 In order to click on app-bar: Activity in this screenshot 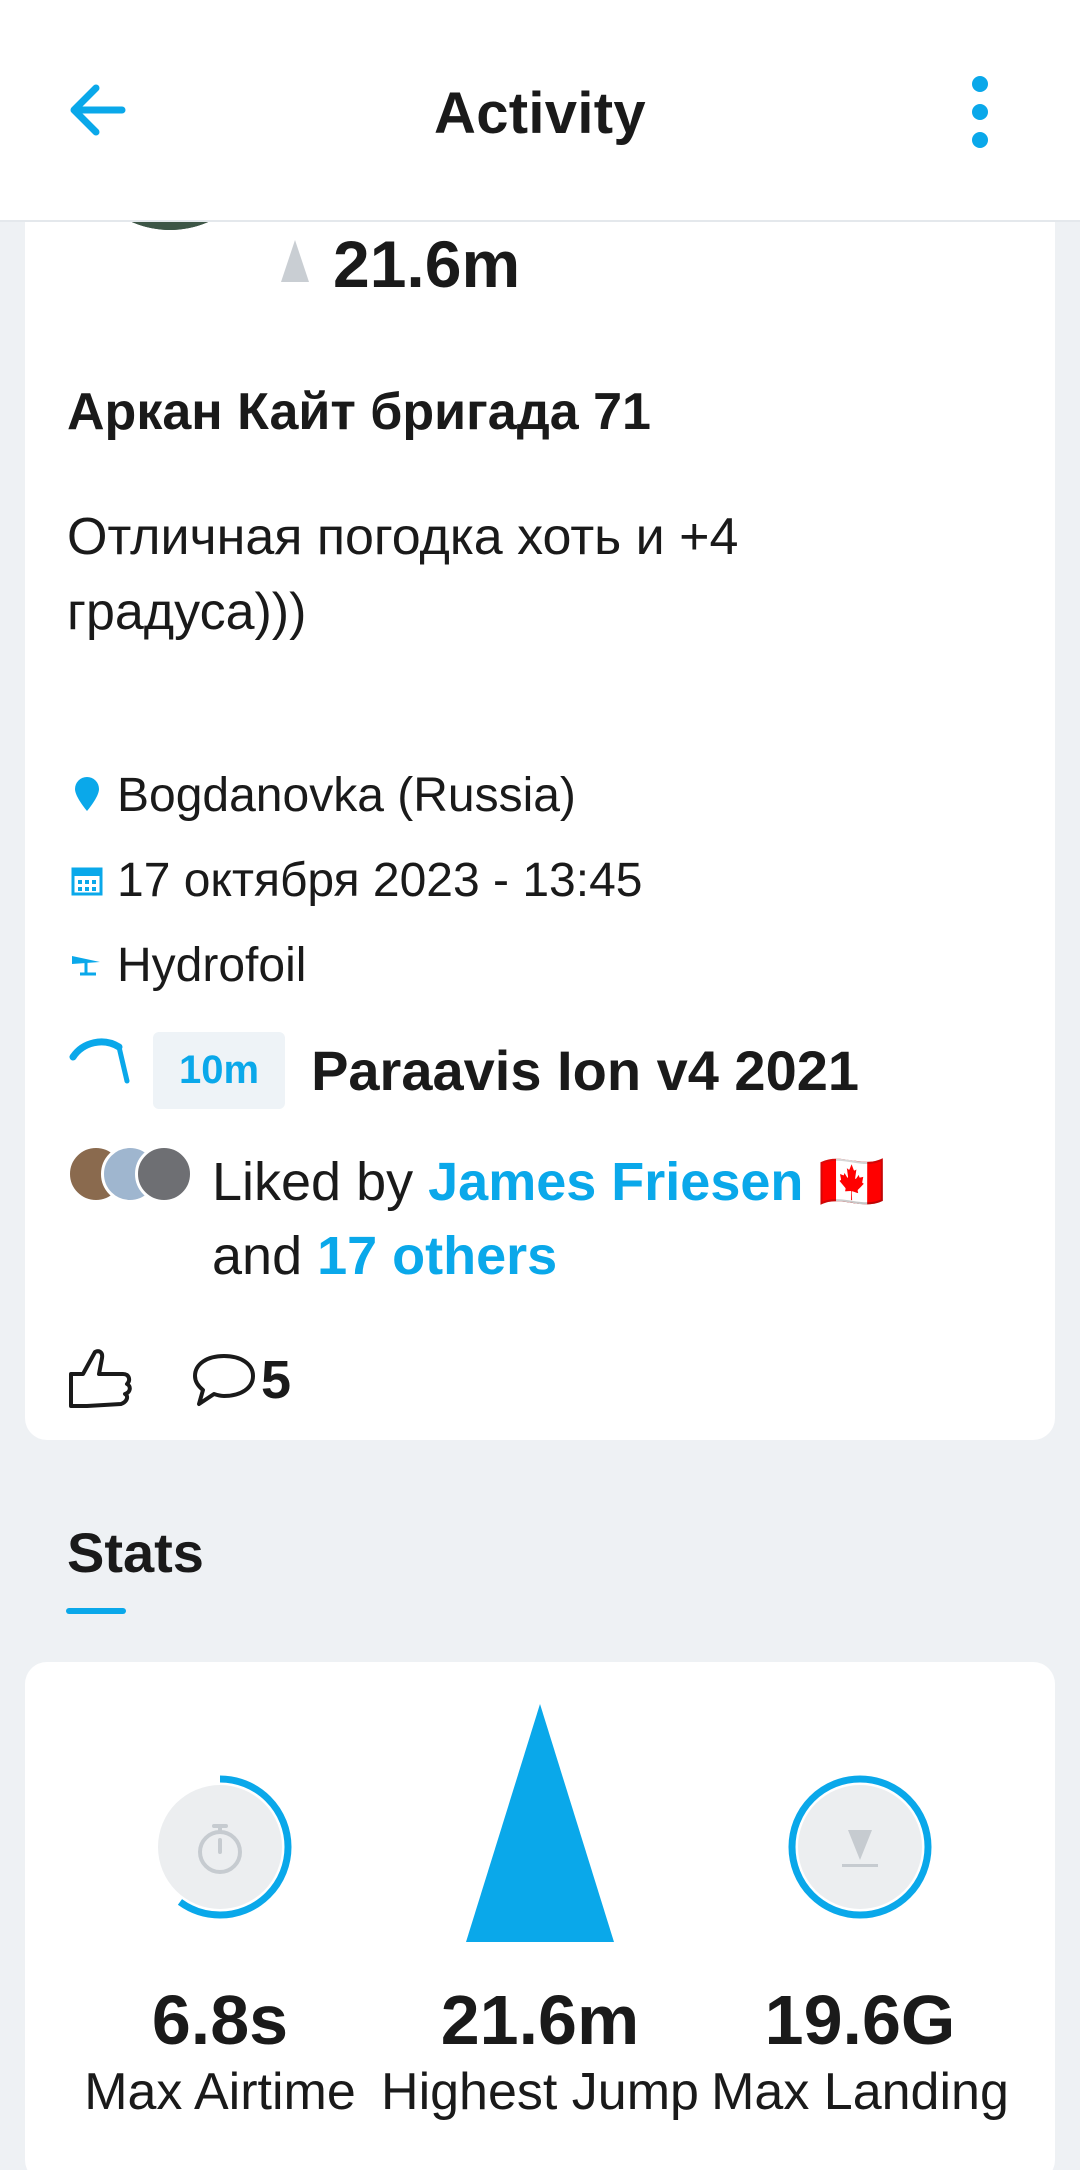, I will do `click(540, 111)`.